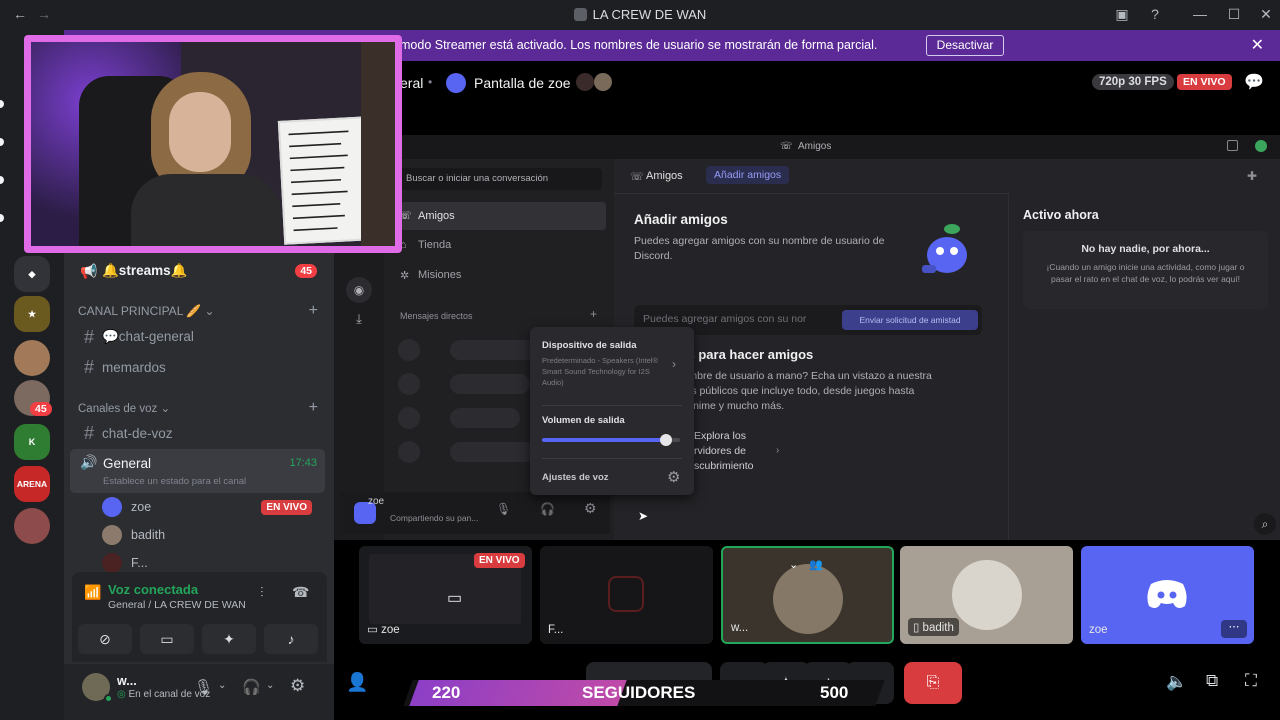 This screenshot has height=720, width=1280. What do you see at coordinates (834, 692) in the screenshot?
I see `follower-goal: 500` at bounding box center [834, 692].